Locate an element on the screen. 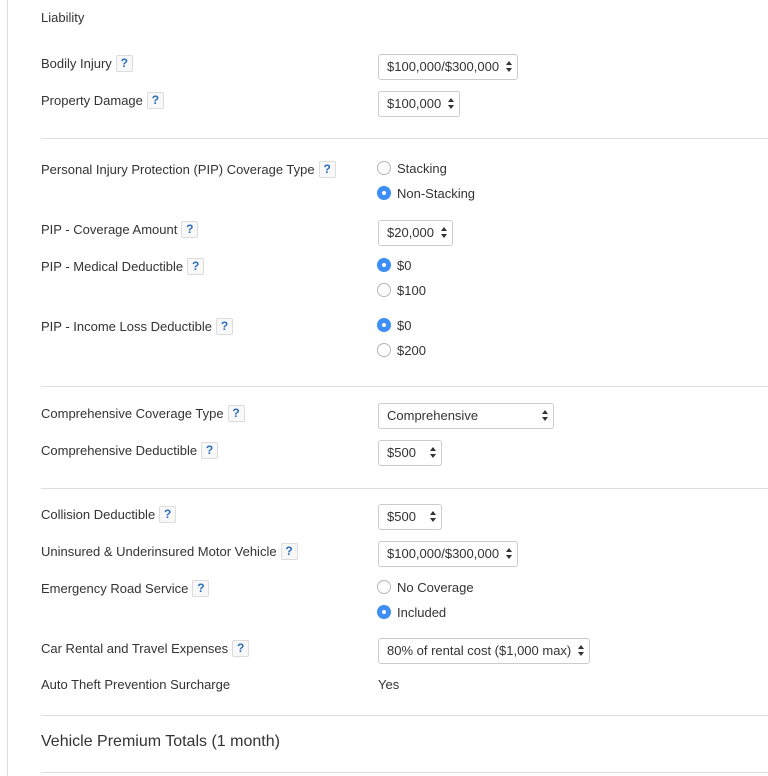 The width and height of the screenshot is (768, 776). collision-deductible-label-text: Collision Deductible is located at coordinates (98, 514).